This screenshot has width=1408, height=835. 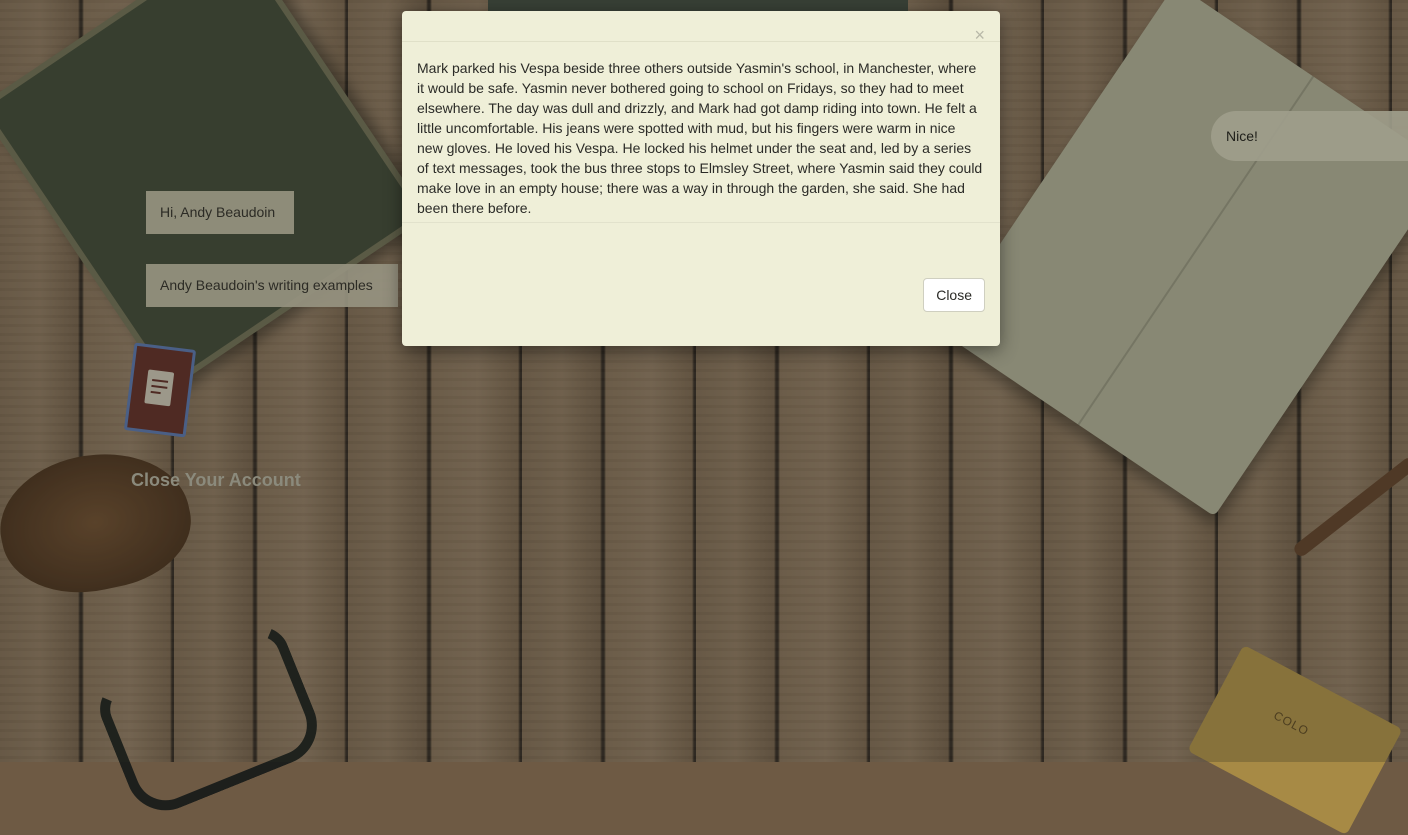 What do you see at coordinates (1309, 136) in the screenshot?
I see `comment-bubble: Nice!` at bounding box center [1309, 136].